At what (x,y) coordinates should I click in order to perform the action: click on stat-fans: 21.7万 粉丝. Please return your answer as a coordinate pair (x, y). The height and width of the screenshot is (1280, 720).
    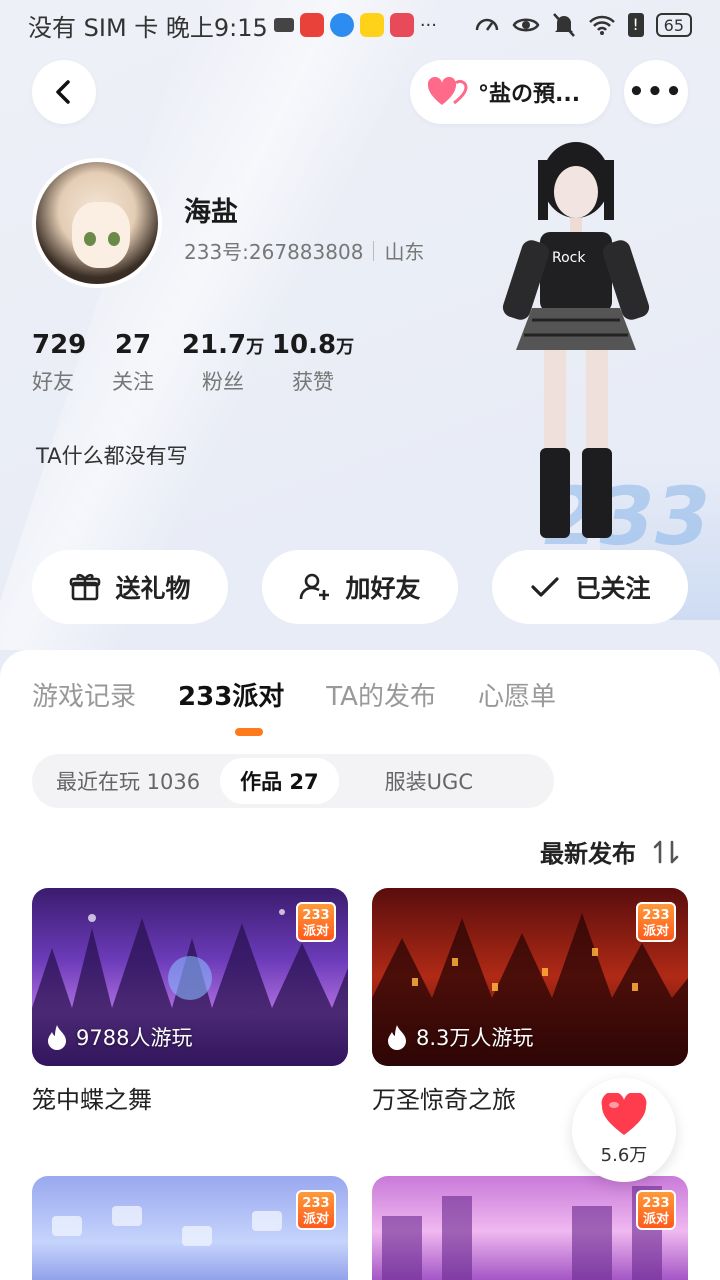
    Looking at the image, I should click on (223, 363).